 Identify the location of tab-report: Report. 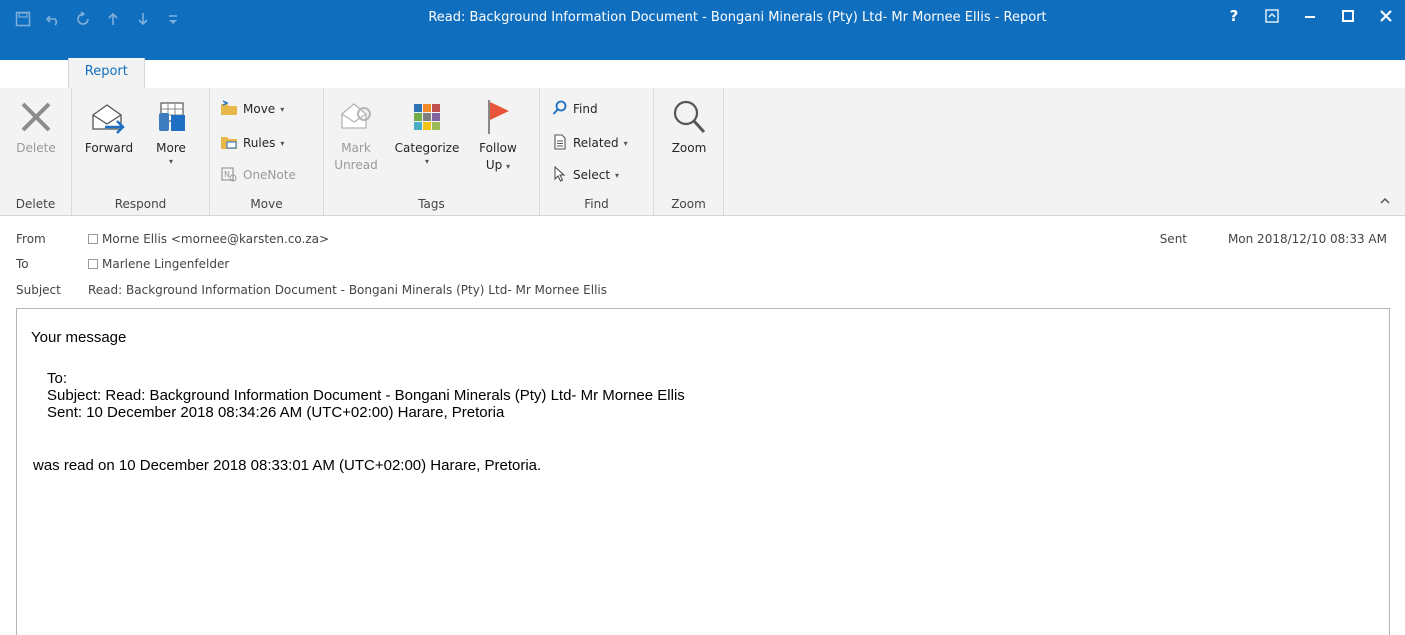
(106, 73).